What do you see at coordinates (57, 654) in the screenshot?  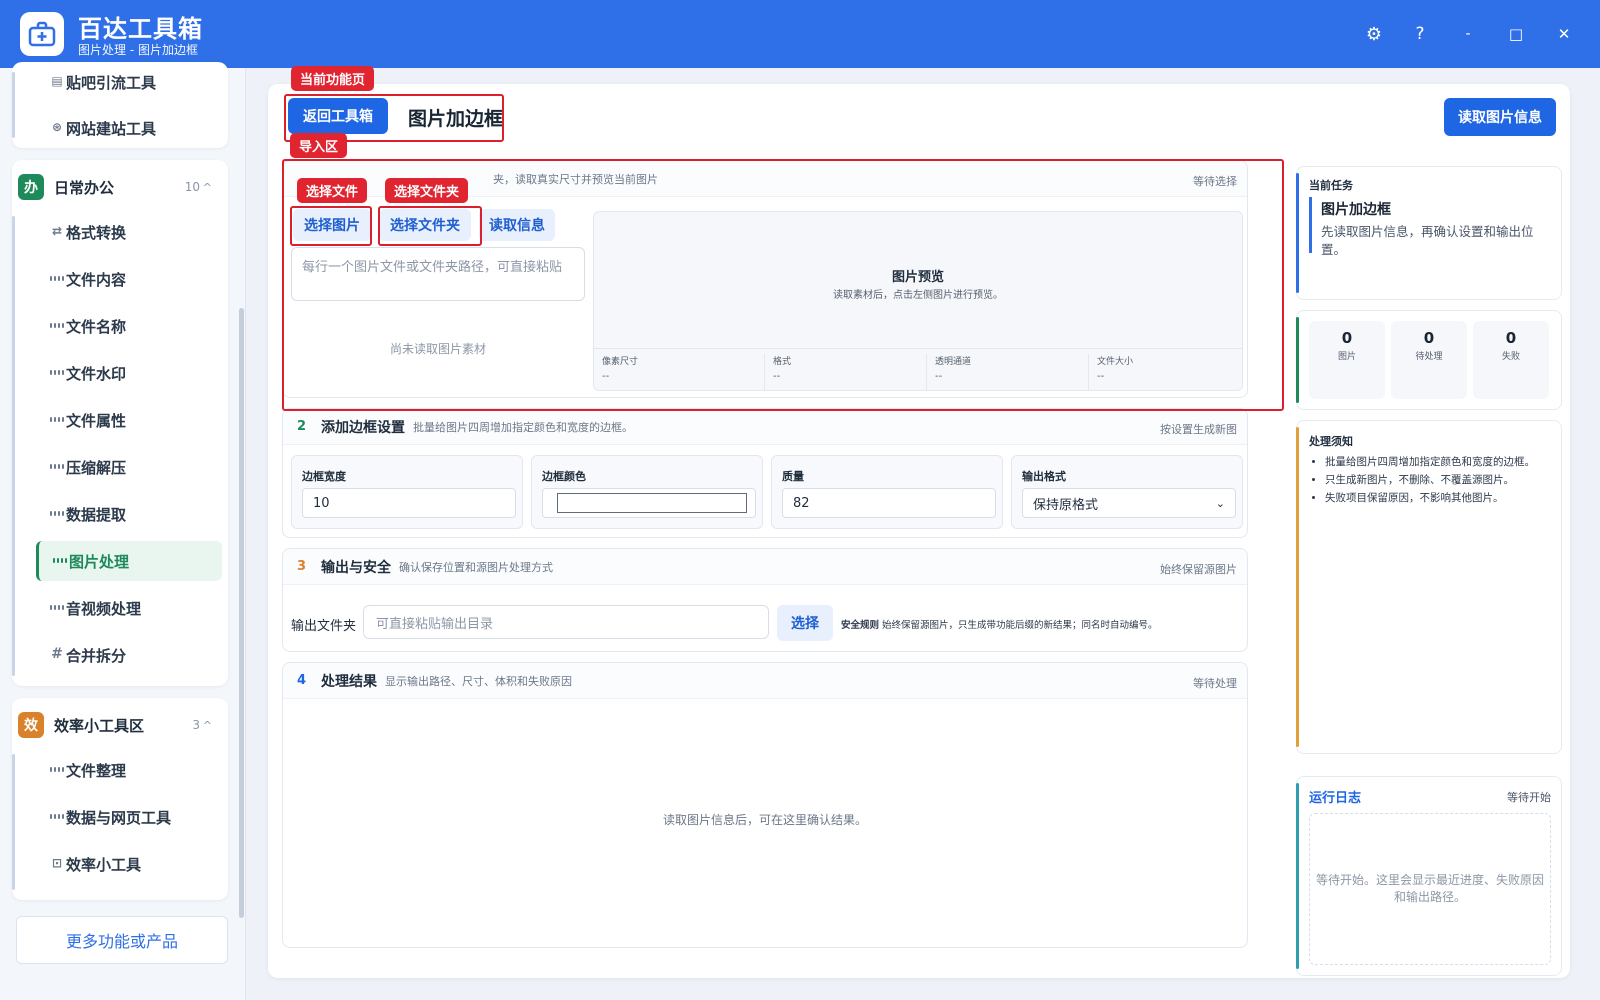 I see `hash-icon: #` at bounding box center [57, 654].